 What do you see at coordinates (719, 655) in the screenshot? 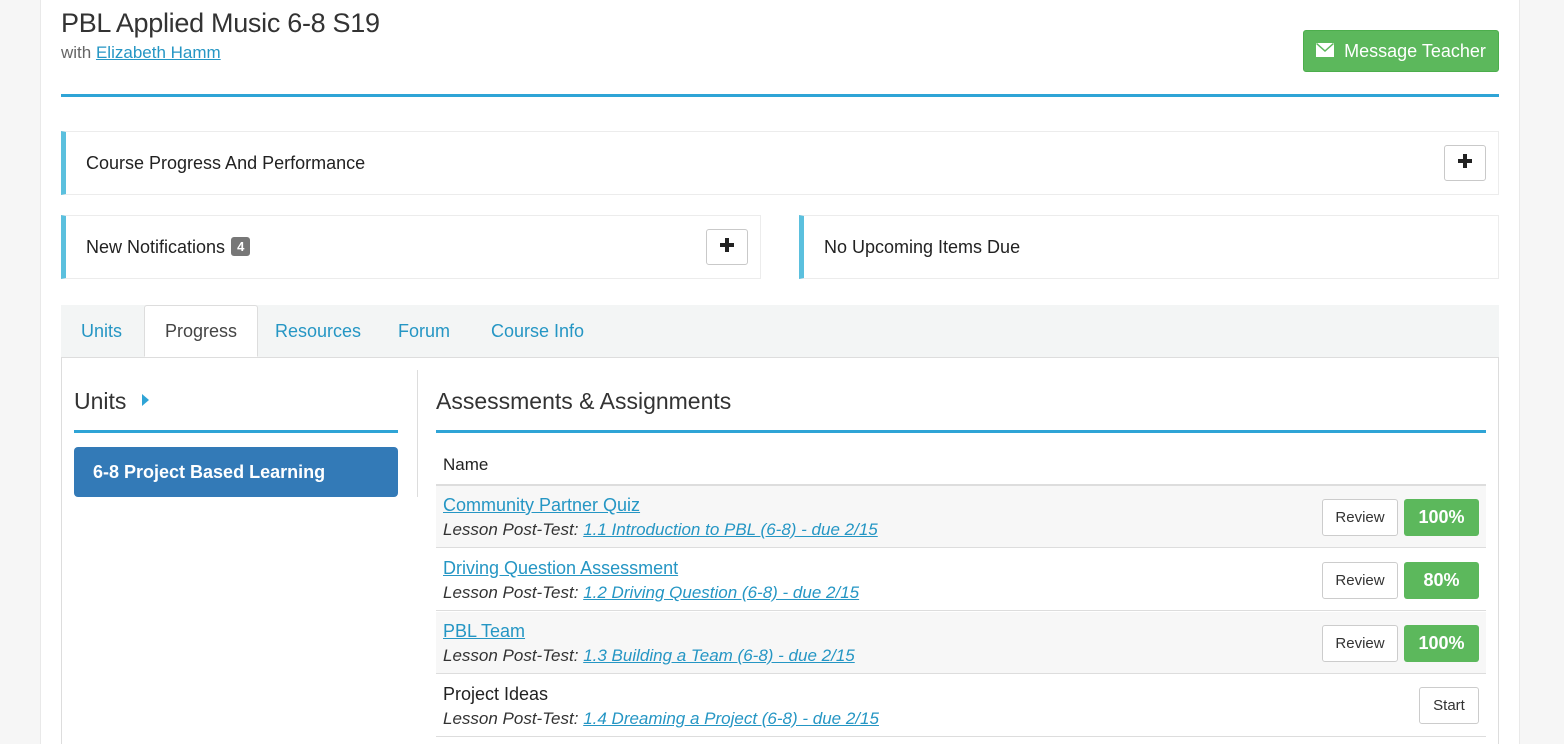
I see `lesson-link: 1.3 Building a Team (6-8) - due 2/15` at bounding box center [719, 655].